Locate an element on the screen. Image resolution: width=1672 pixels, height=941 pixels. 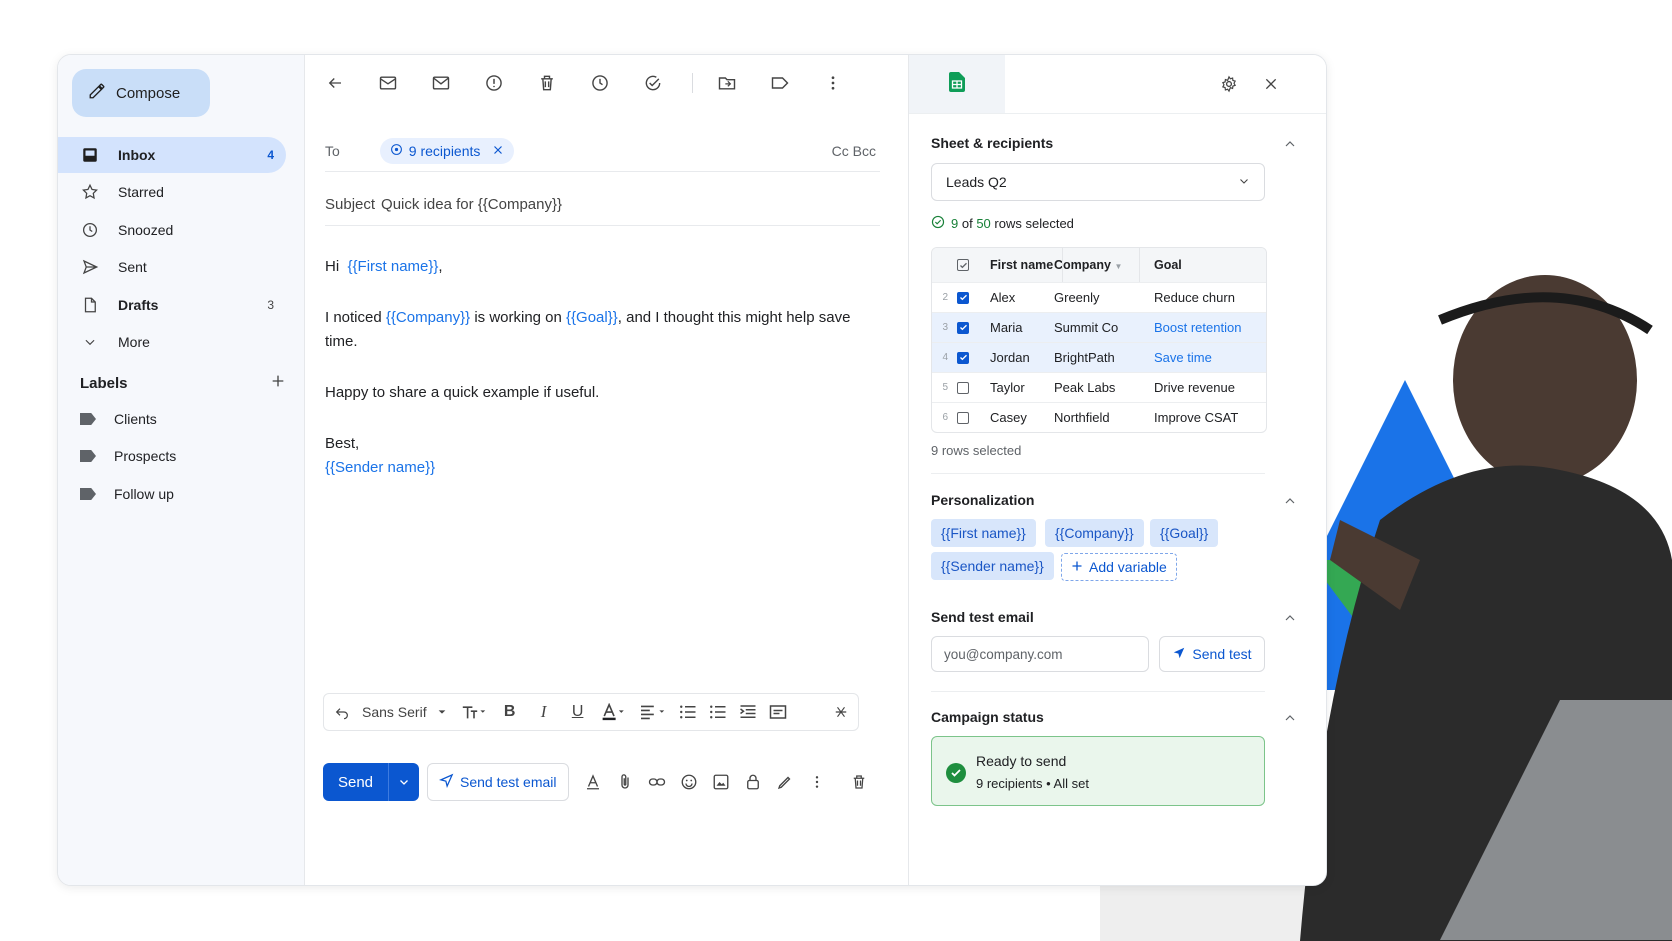
numbered-list-icon is located at coordinates (688, 712).